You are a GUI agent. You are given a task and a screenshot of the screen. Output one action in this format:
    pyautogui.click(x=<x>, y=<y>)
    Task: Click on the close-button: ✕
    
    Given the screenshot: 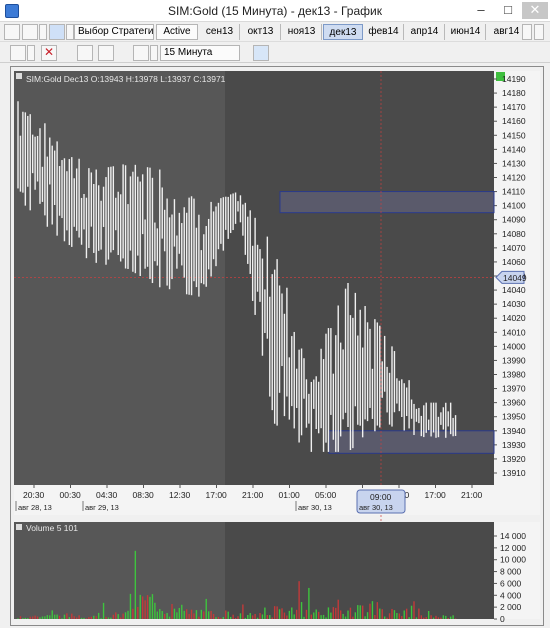 What is the action you would take?
    pyautogui.click(x=535, y=10)
    